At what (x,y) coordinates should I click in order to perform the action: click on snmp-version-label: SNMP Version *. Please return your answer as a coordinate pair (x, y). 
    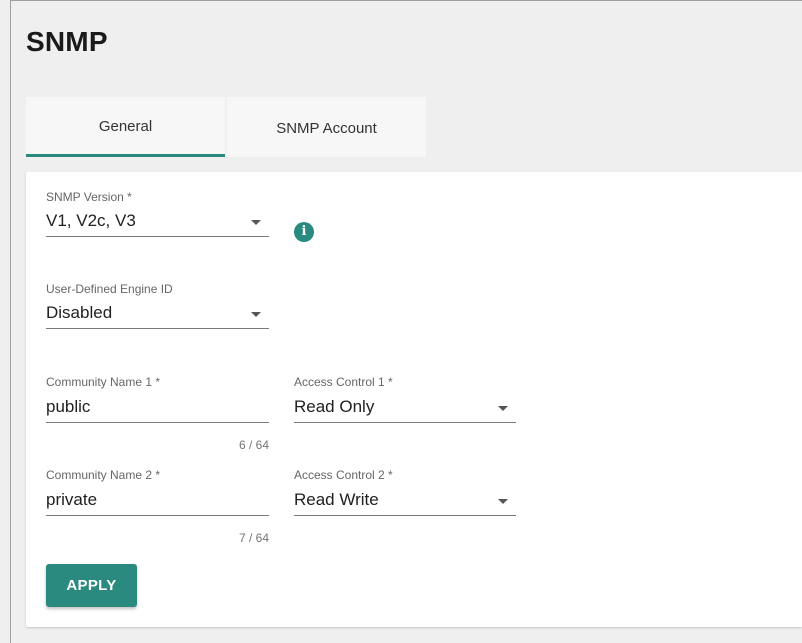
    Looking at the image, I should click on (89, 197).